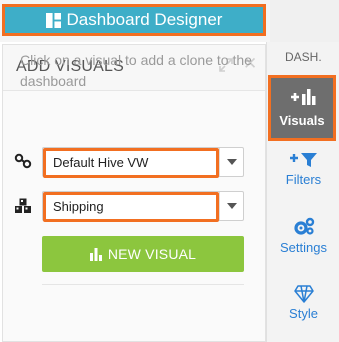  I want to click on sidebar-item-label: Settings, so click(303, 247).